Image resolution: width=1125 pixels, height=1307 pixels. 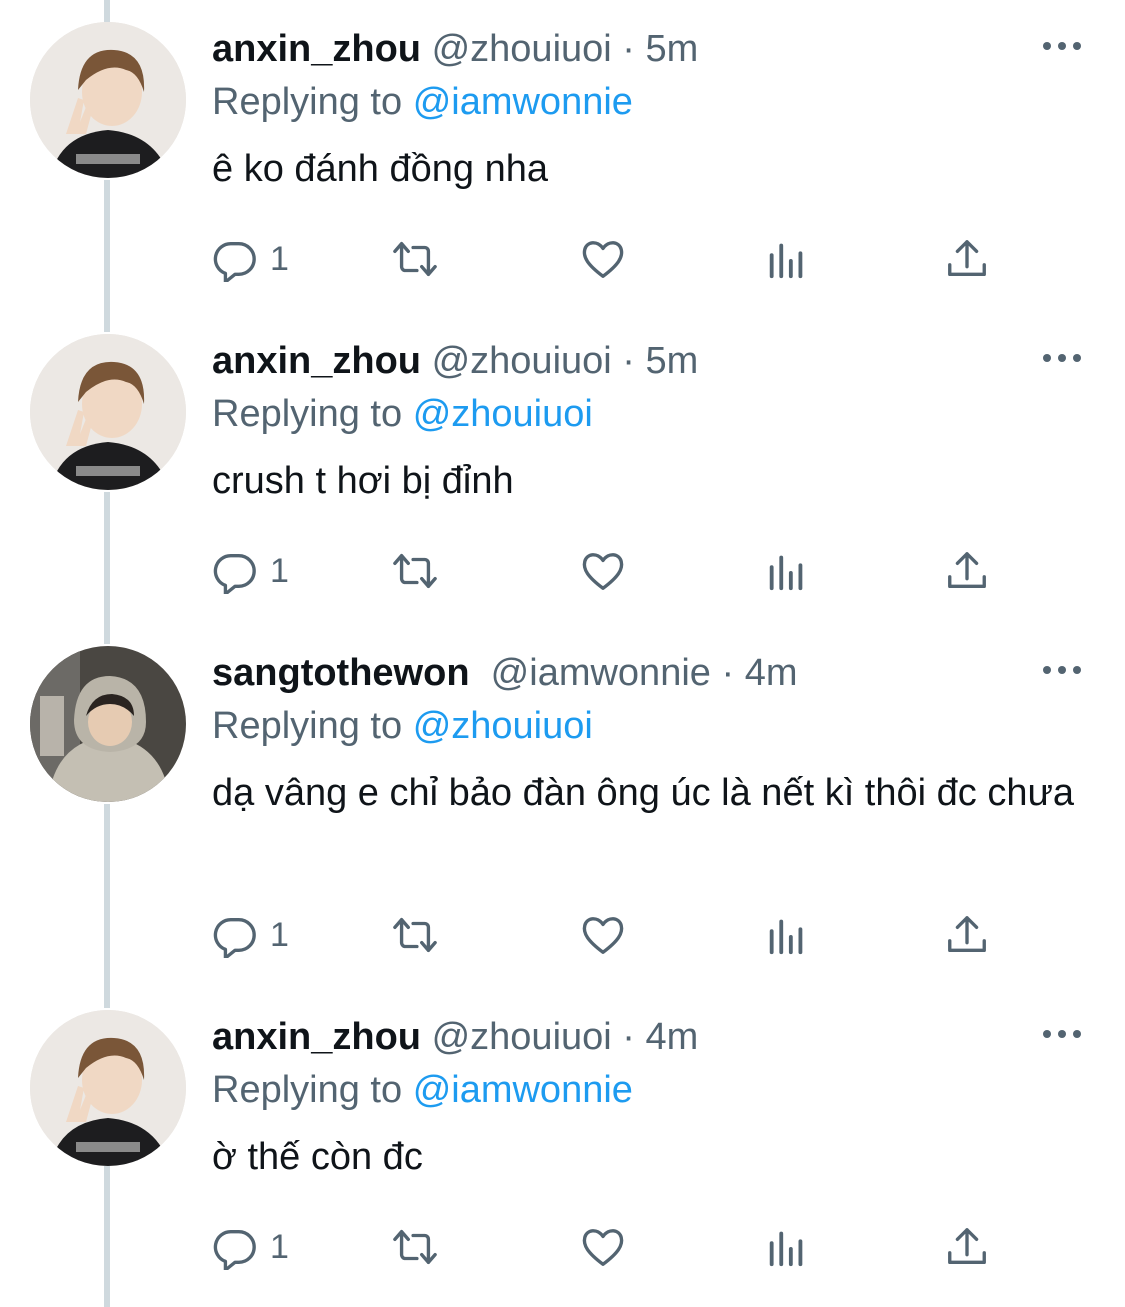 I want to click on tweet-header: sangtothewon @iamwonnie · 4m, so click(x=623, y=673).